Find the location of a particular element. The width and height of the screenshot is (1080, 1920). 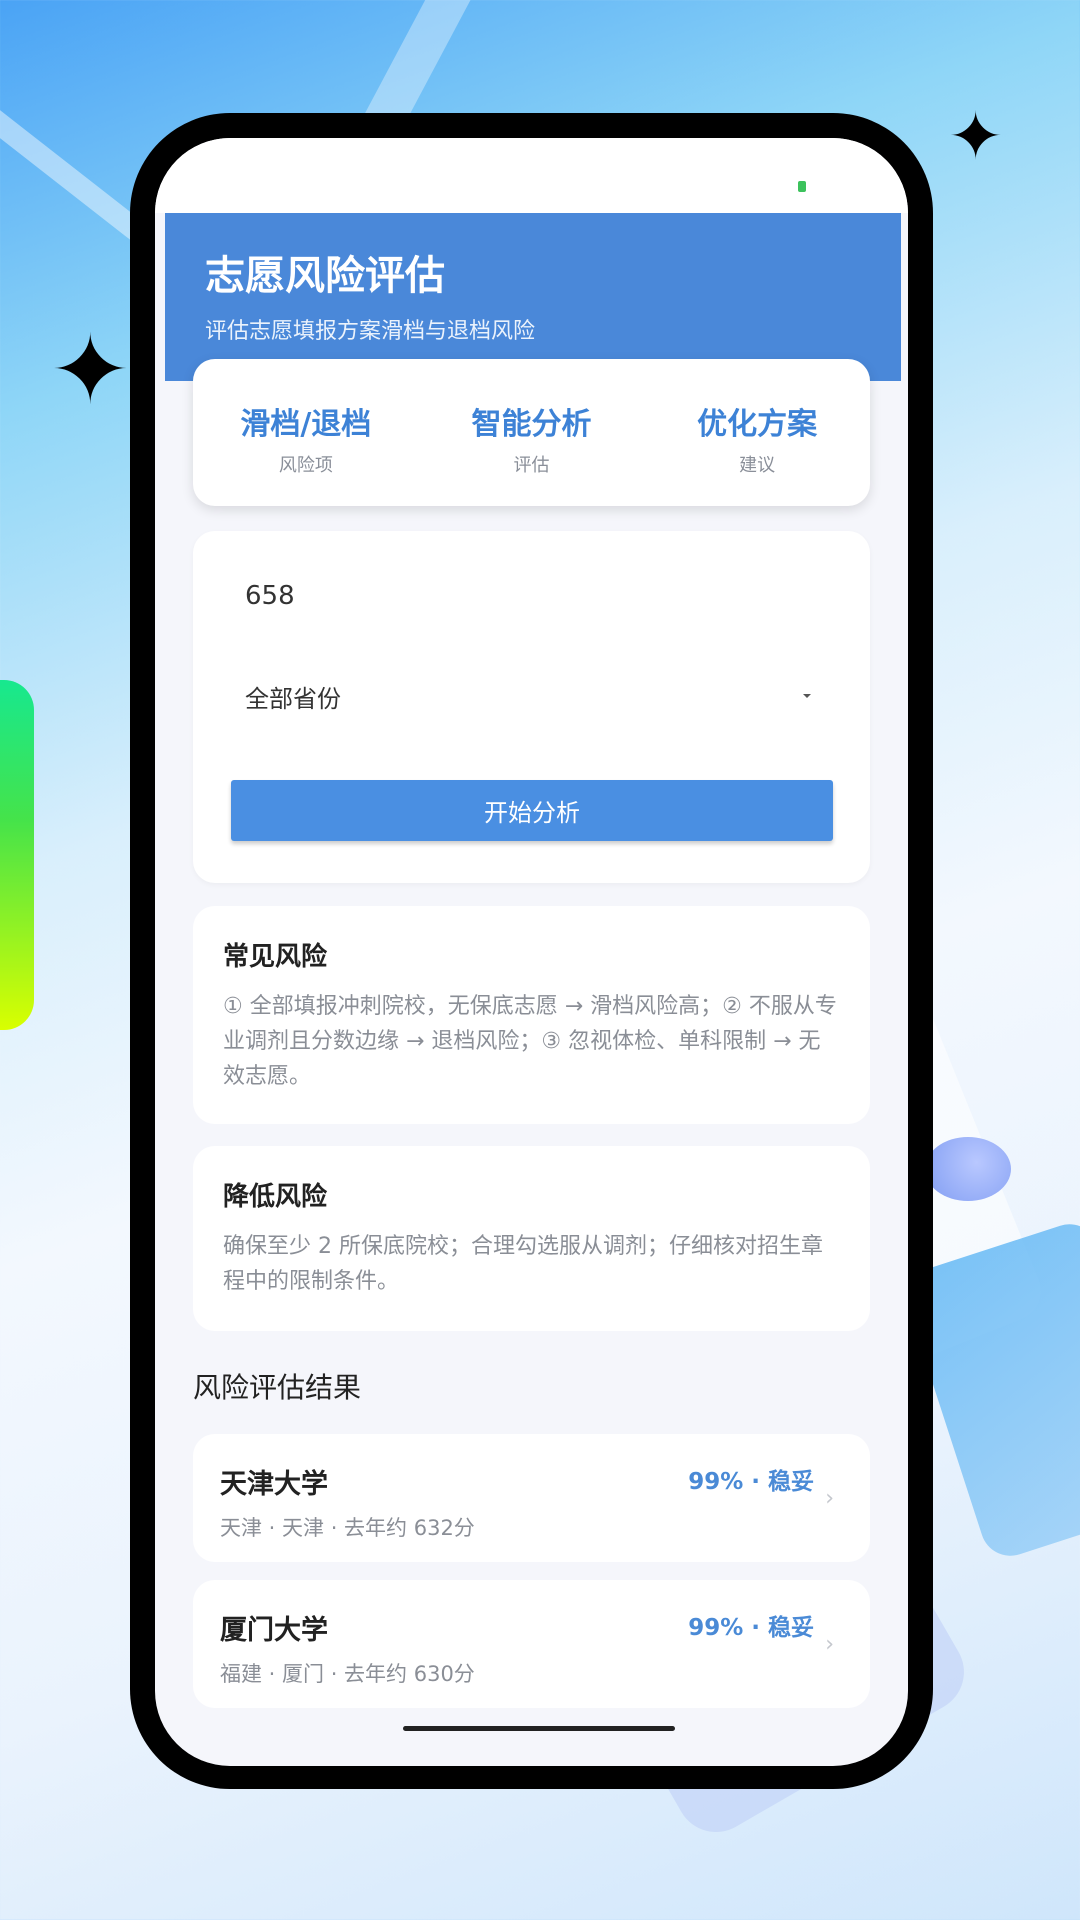

card-text: 确保至少 2 所保底院校；合理勾选服从调剂；仔细核对招生章程中的限制条件。 is located at coordinates (523, 1264).